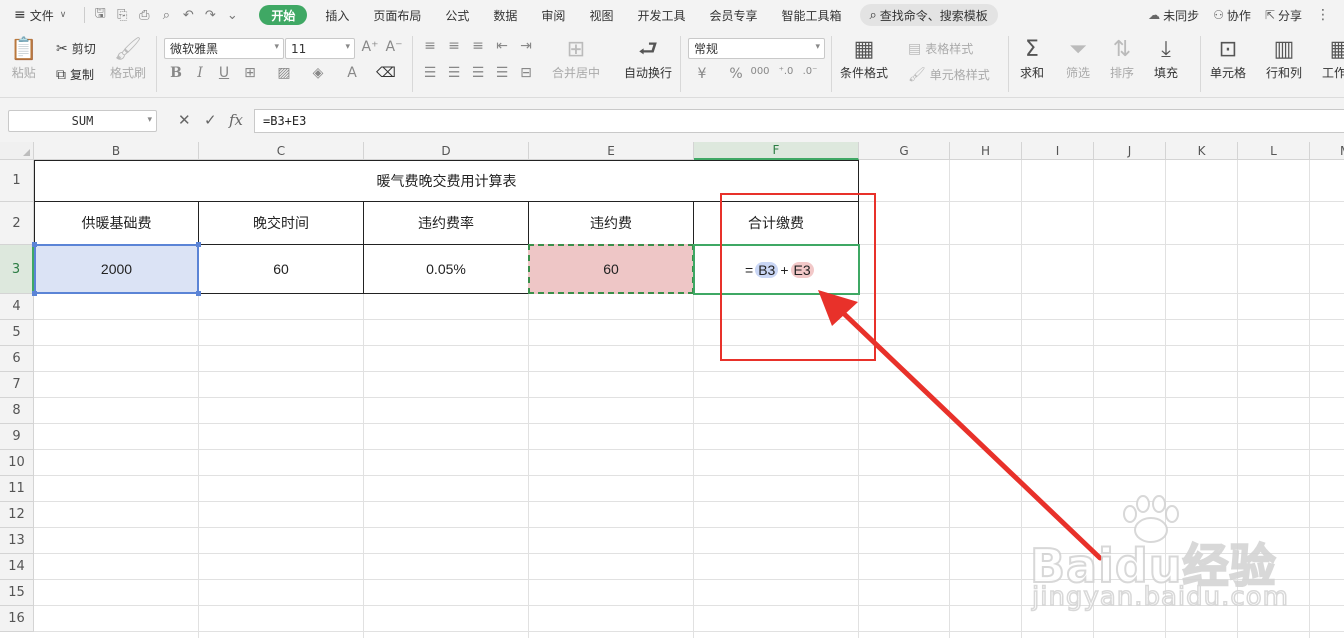 Image resolution: width=1344 pixels, height=638 pixels. Describe the element at coordinates (166, 15) in the screenshot. I see `print-preview-icon: ⌕` at that location.